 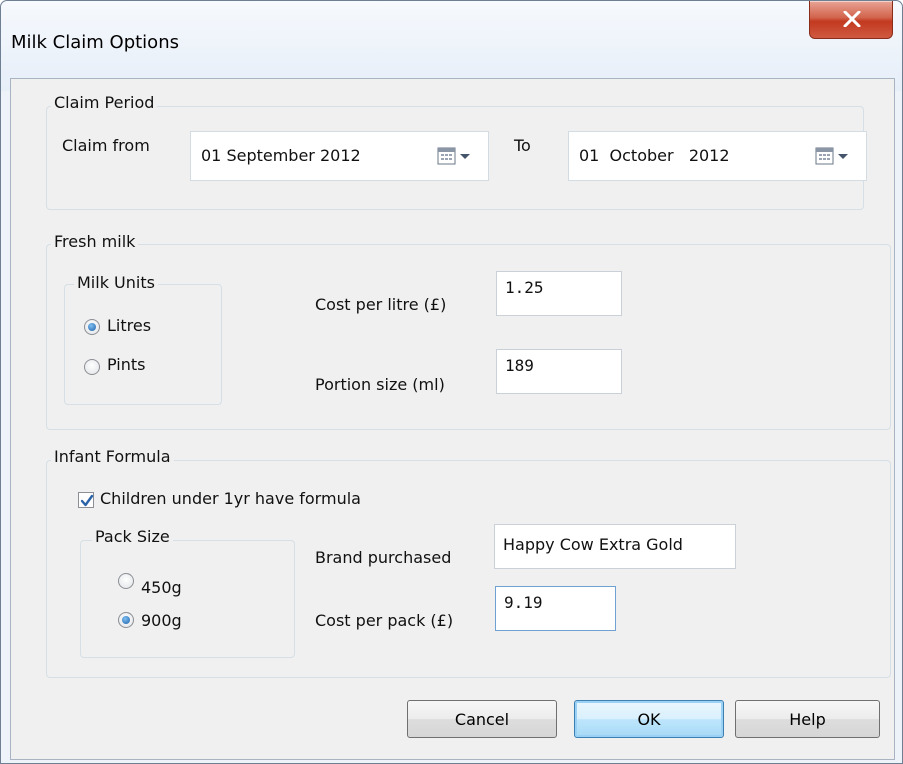 I want to click on checkmark-icon, so click(x=87, y=500).